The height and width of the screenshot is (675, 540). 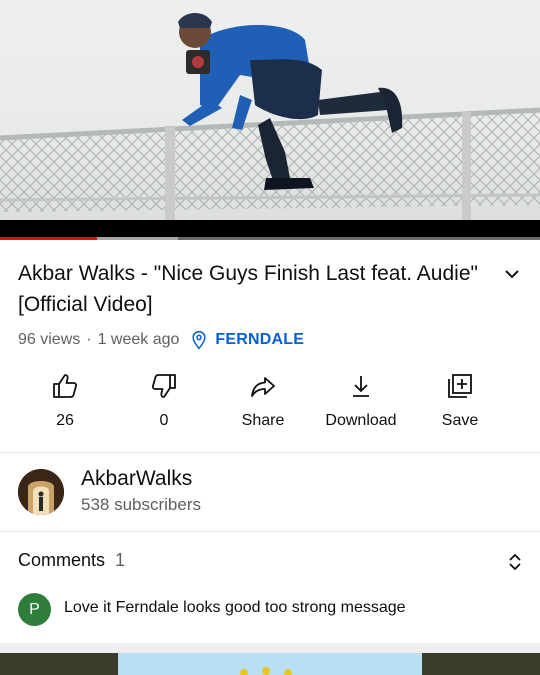 What do you see at coordinates (259, 340) in the screenshot?
I see `location-link: FERNDALE` at bounding box center [259, 340].